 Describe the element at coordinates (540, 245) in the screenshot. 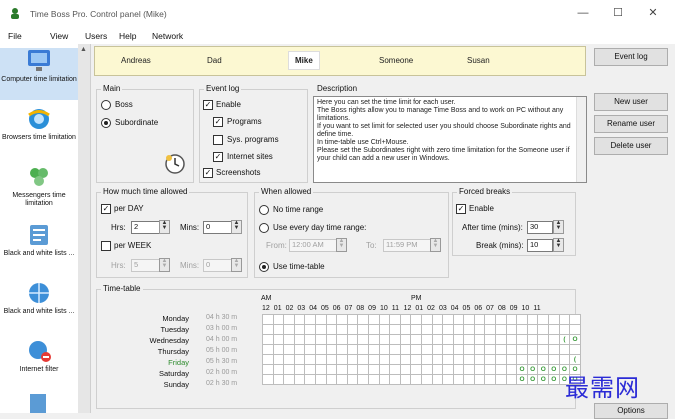

I see `break-input: 10` at that location.